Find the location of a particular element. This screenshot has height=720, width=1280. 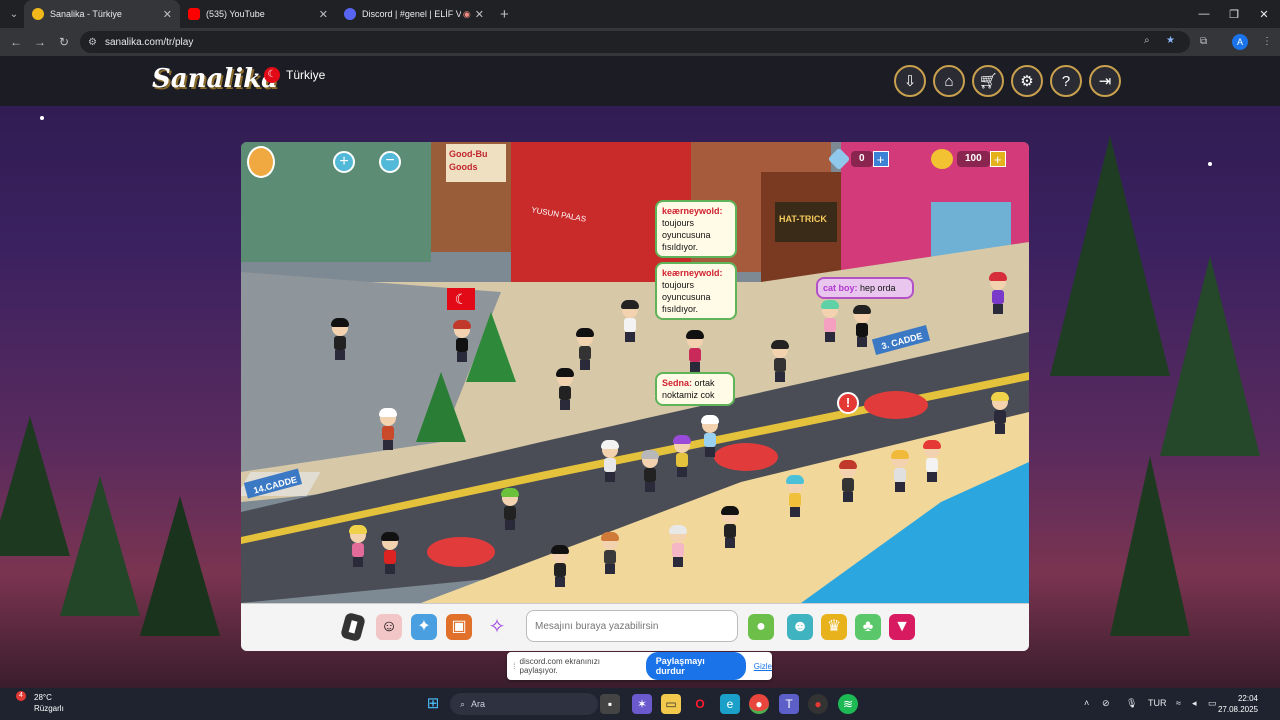

reload-button: ↻ is located at coordinates (64, 42).